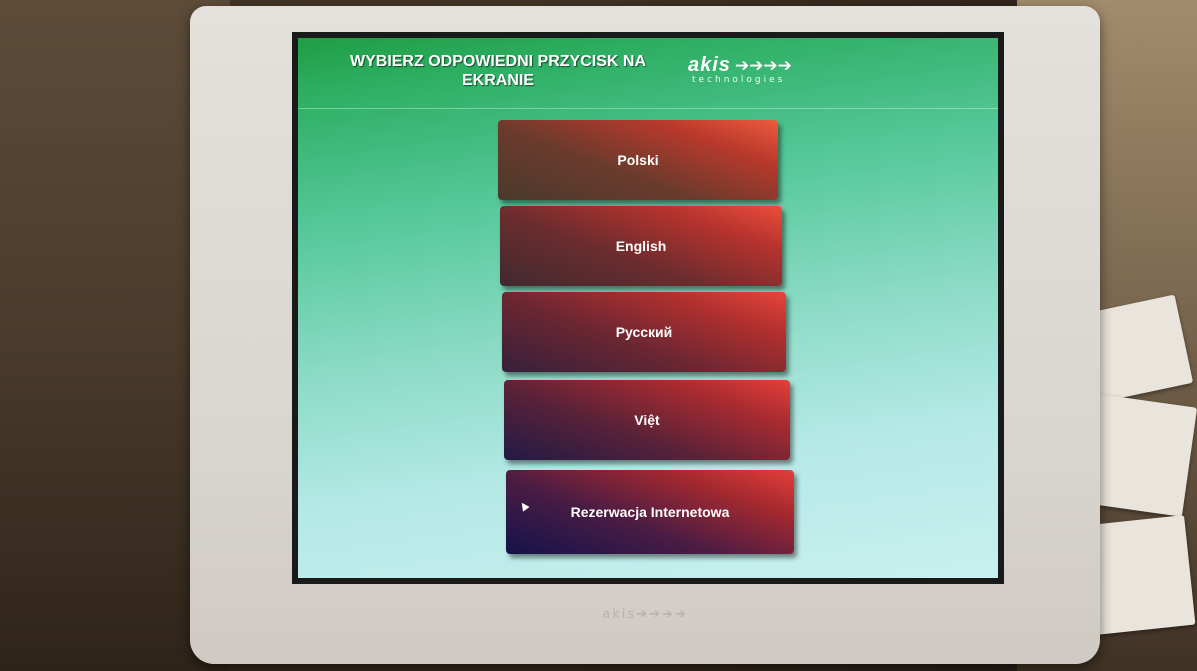  What do you see at coordinates (497, 71) in the screenshot?
I see `page-title: WYBIERZ ODPOWIEDNI PRZYCISK NA EKRANIE` at bounding box center [497, 71].